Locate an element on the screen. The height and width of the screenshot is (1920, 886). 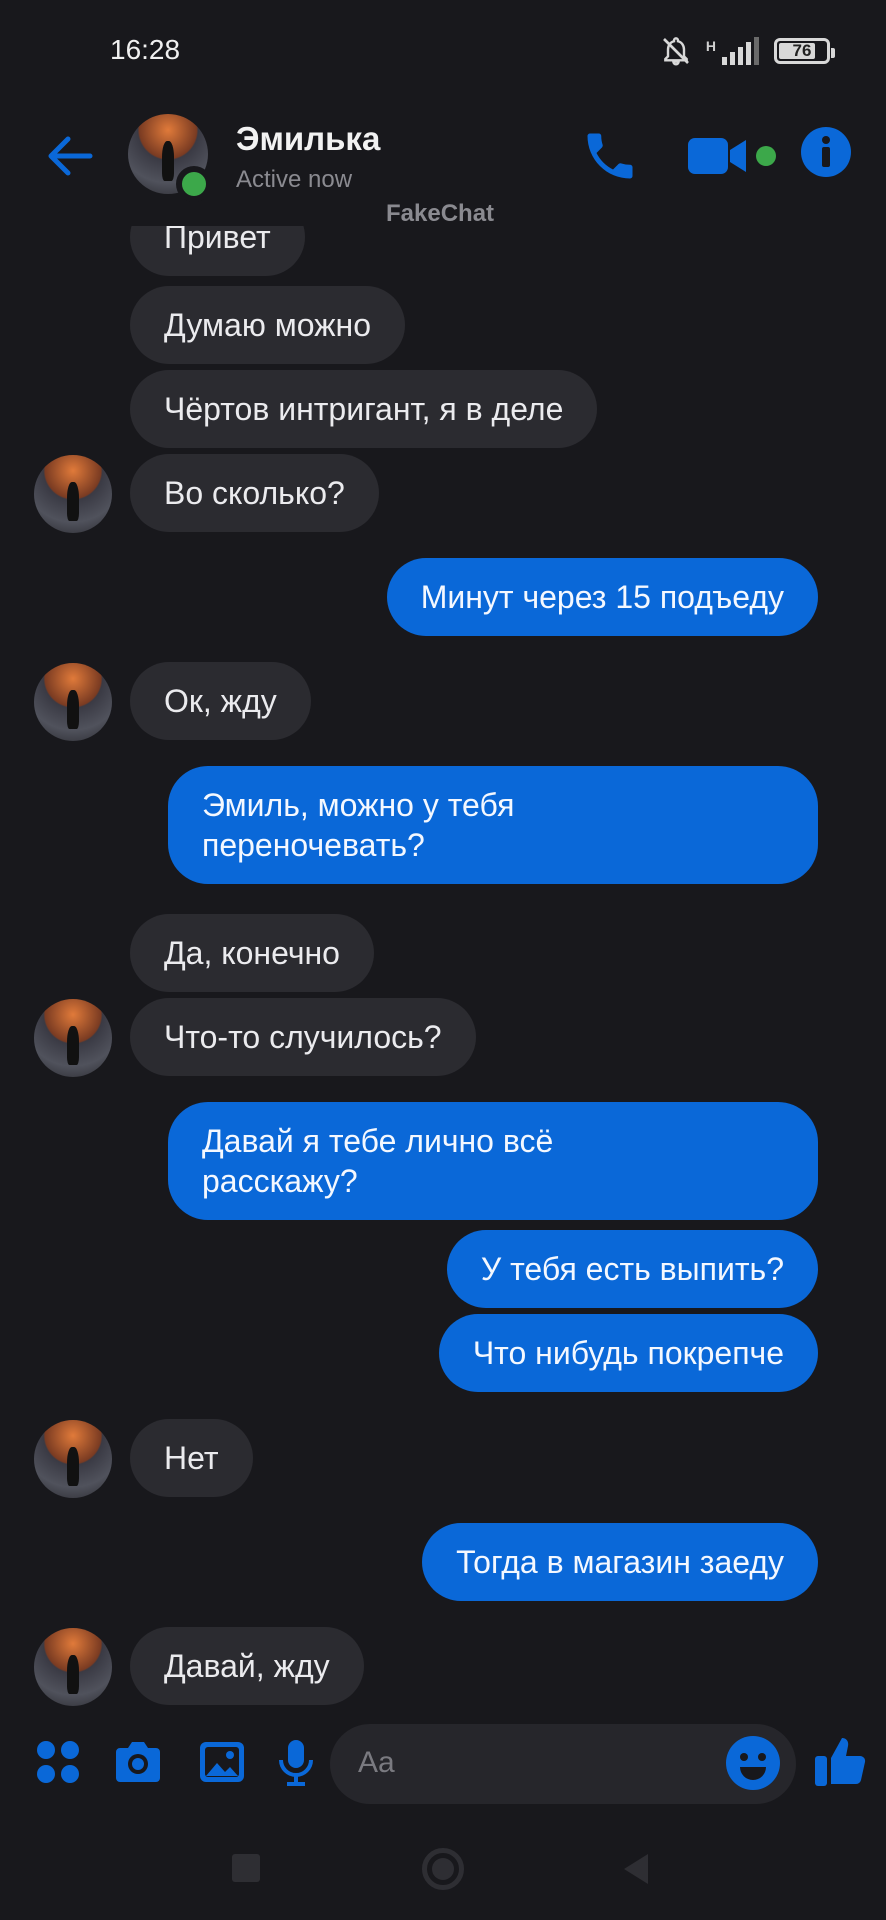
message-bubble: Да, конечно is located at coordinates (252, 953).